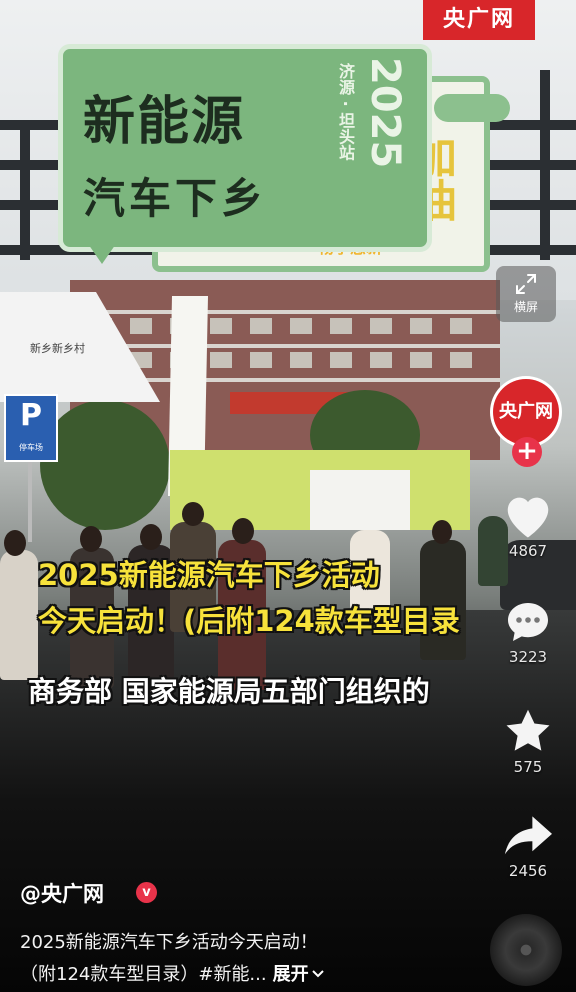  What do you see at coordinates (526, 950) in the screenshot?
I see `music-disc` at bounding box center [526, 950].